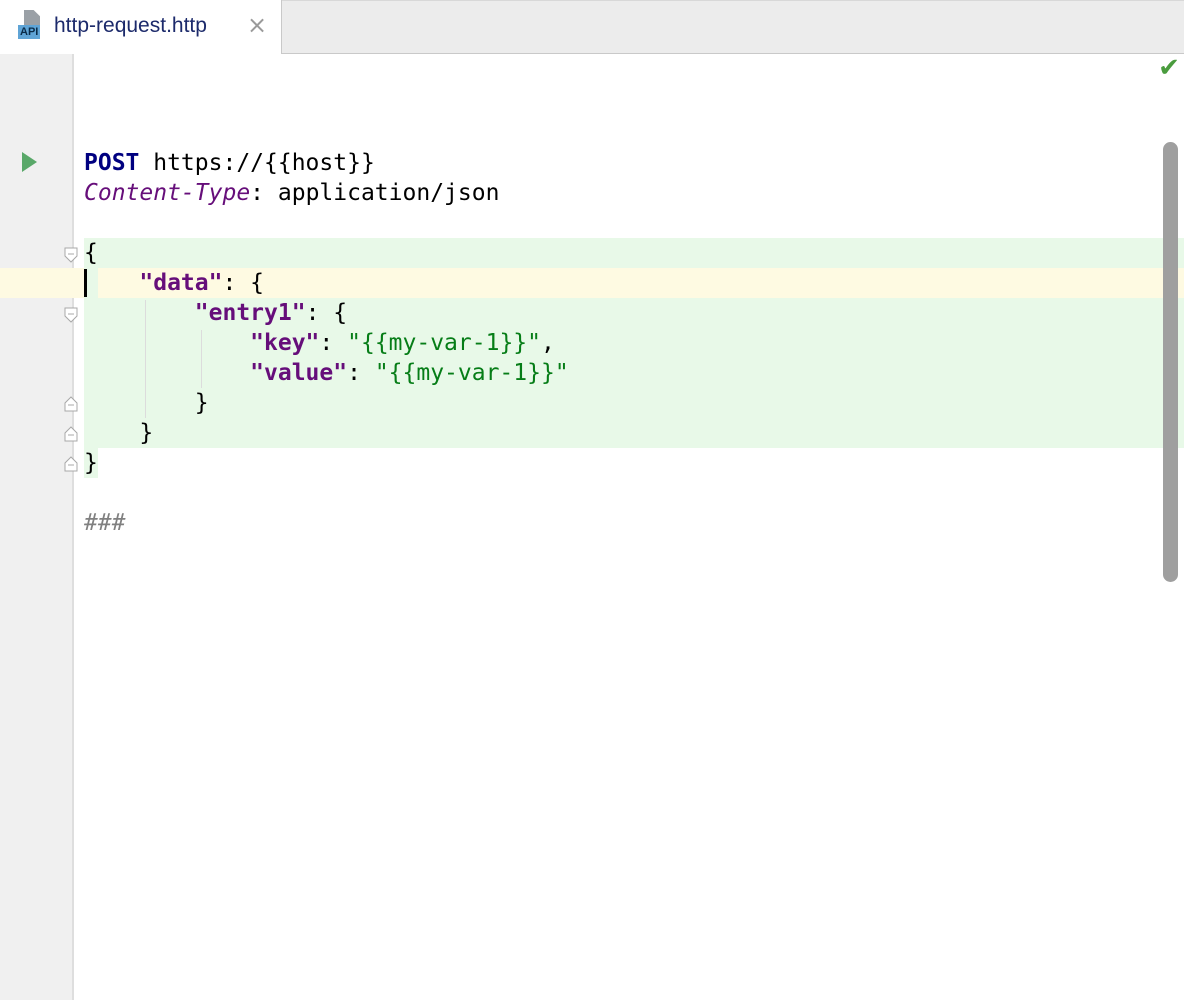 The width and height of the screenshot is (1184, 1000). What do you see at coordinates (388, 193) in the screenshot?
I see `header-value: application/json` at bounding box center [388, 193].